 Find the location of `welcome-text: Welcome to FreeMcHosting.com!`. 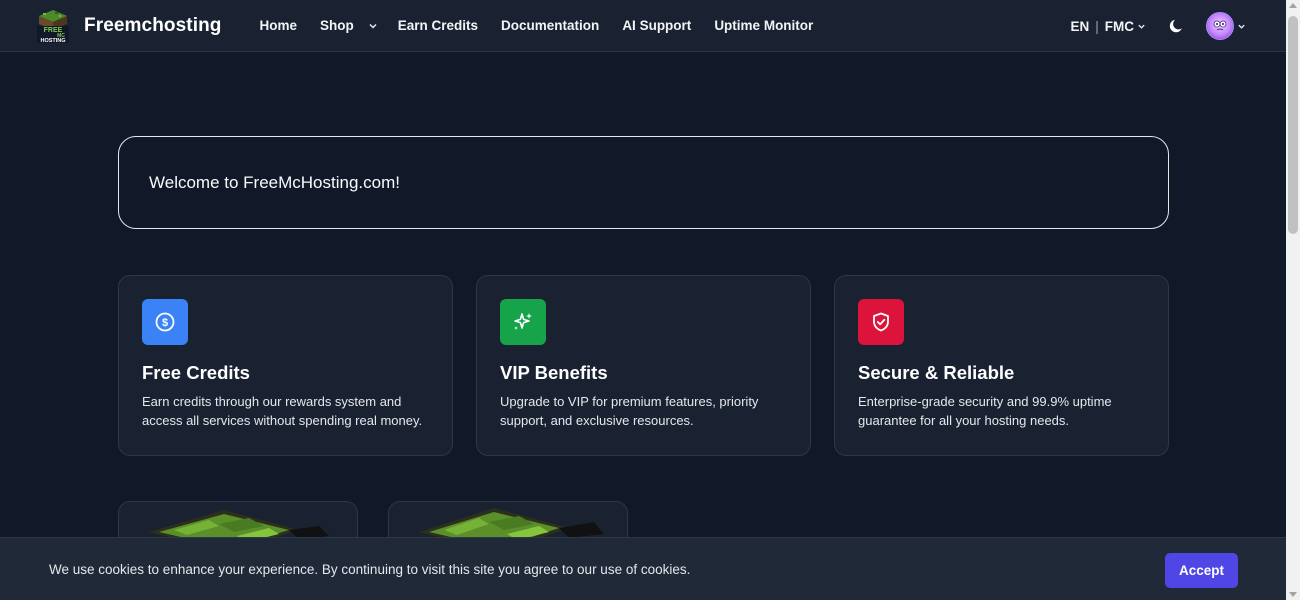

welcome-text: Welcome to FreeMcHosting.com! is located at coordinates (274, 182).